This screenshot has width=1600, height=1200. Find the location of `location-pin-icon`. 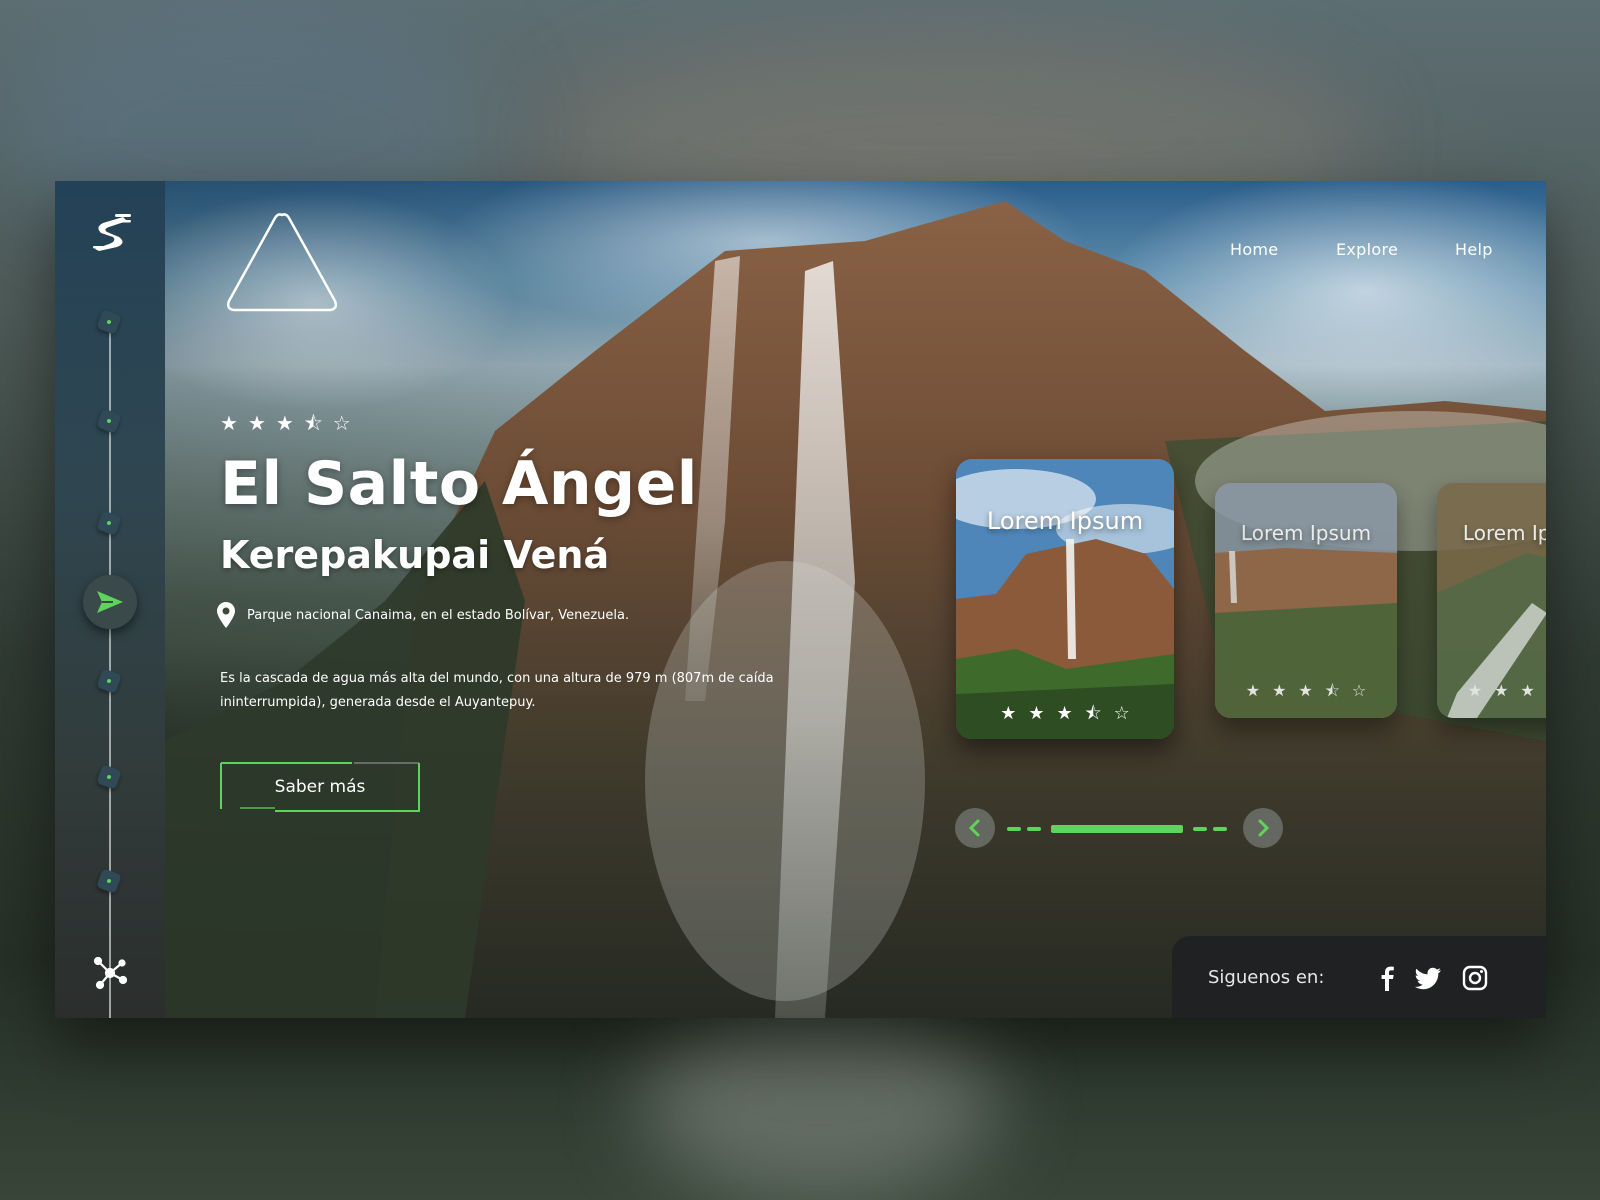

location-pin-icon is located at coordinates (226, 615).